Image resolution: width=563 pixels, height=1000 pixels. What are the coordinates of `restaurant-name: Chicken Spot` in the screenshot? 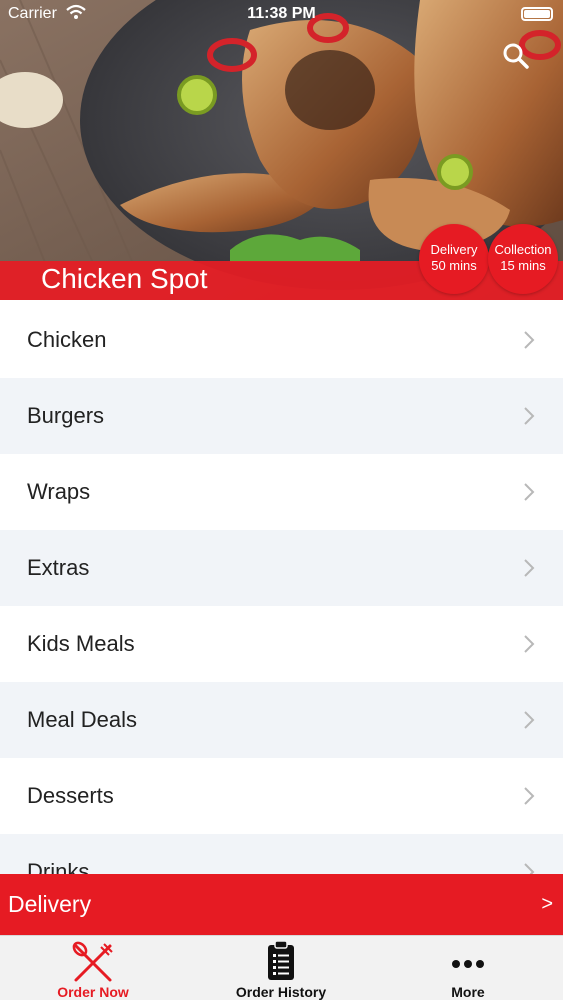 It's located at (124, 278).